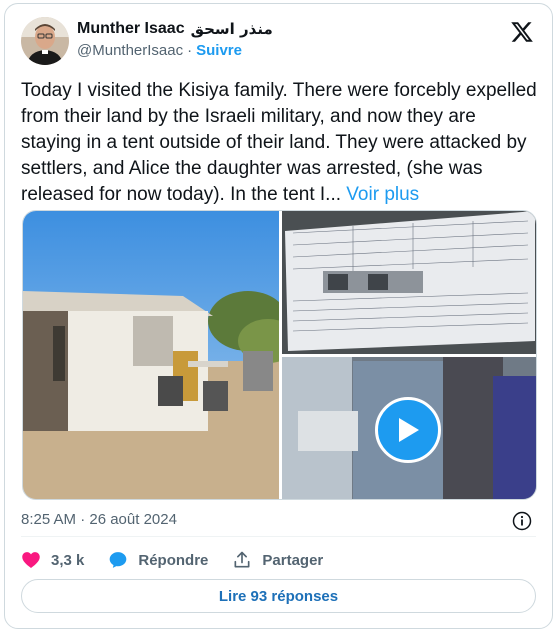 The height and width of the screenshot is (634, 557). I want to click on like-count: 3,3 k, so click(68, 560).